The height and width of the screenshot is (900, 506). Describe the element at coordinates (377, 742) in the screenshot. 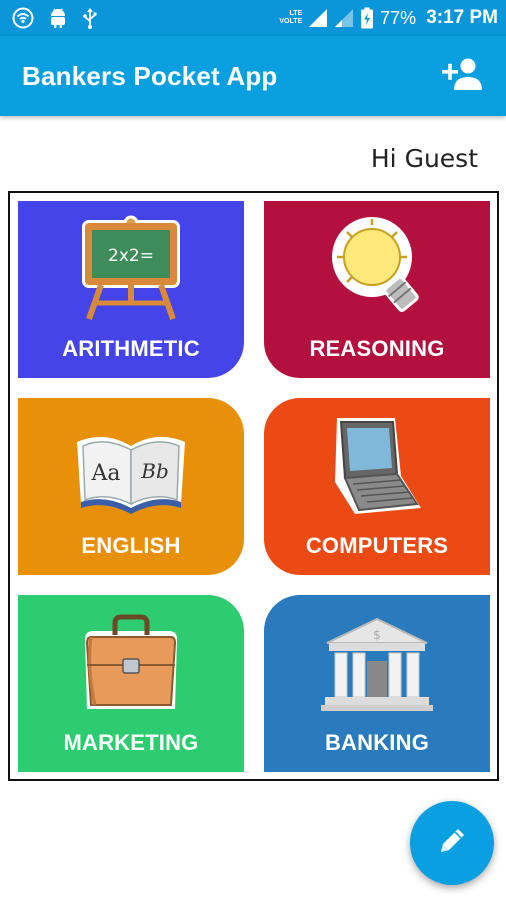

I see `tile-banking-label: BANKING` at that location.